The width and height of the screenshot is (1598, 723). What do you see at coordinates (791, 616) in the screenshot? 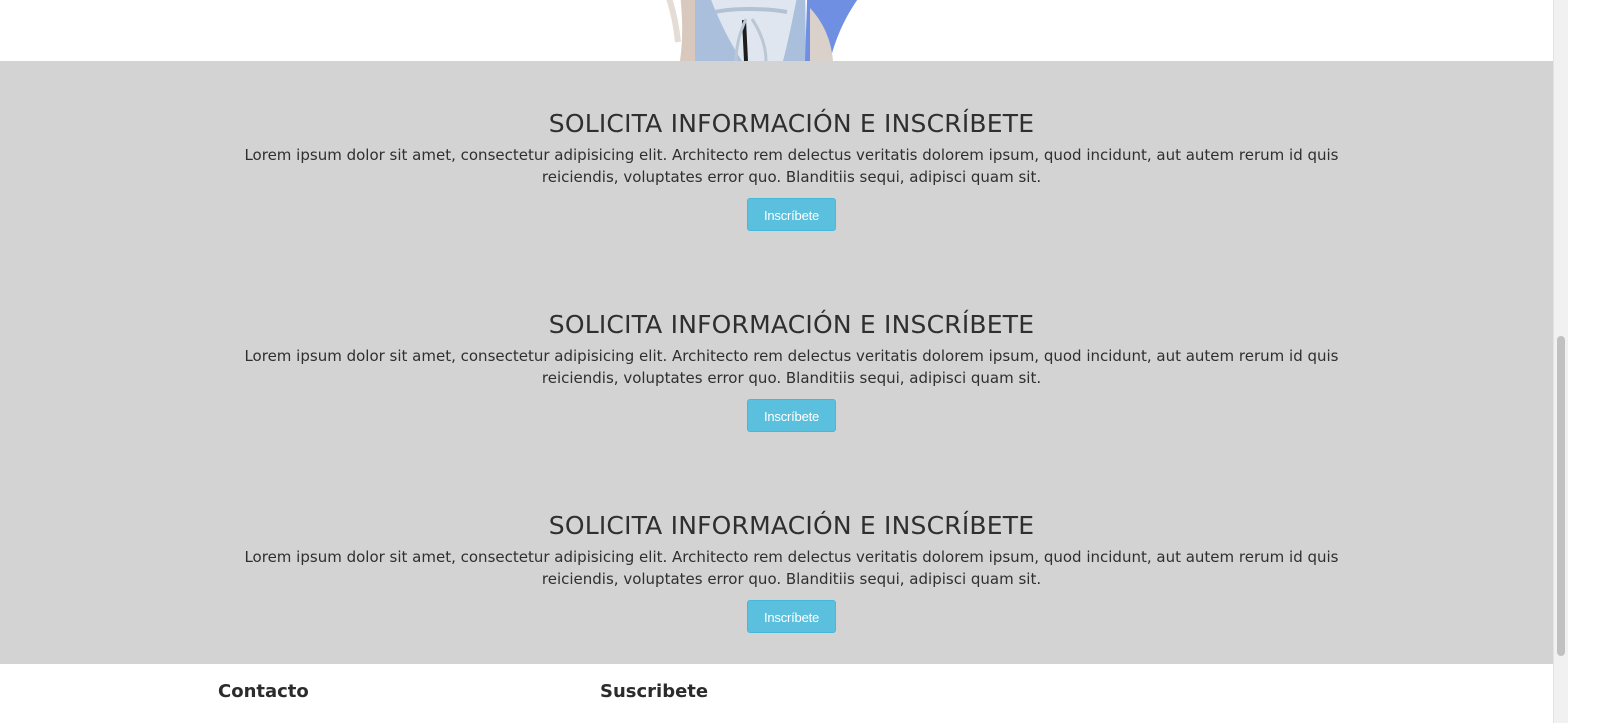
I see `cta-section-3-signup-button: Inscríbete` at bounding box center [791, 616].